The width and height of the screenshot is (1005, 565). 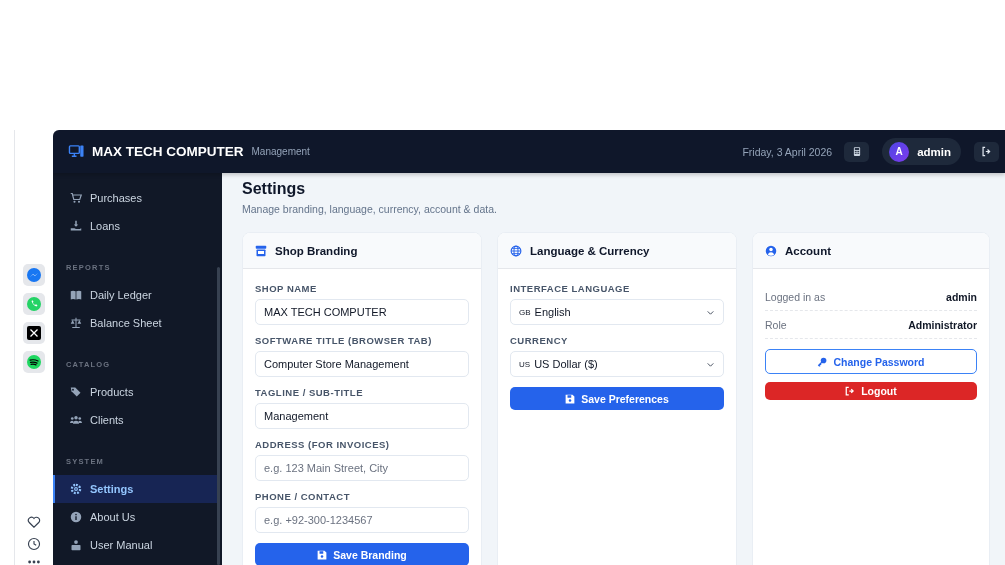 What do you see at coordinates (76, 545) in the screenshot?
I see `person-icon` at bounding box center [76, 545].